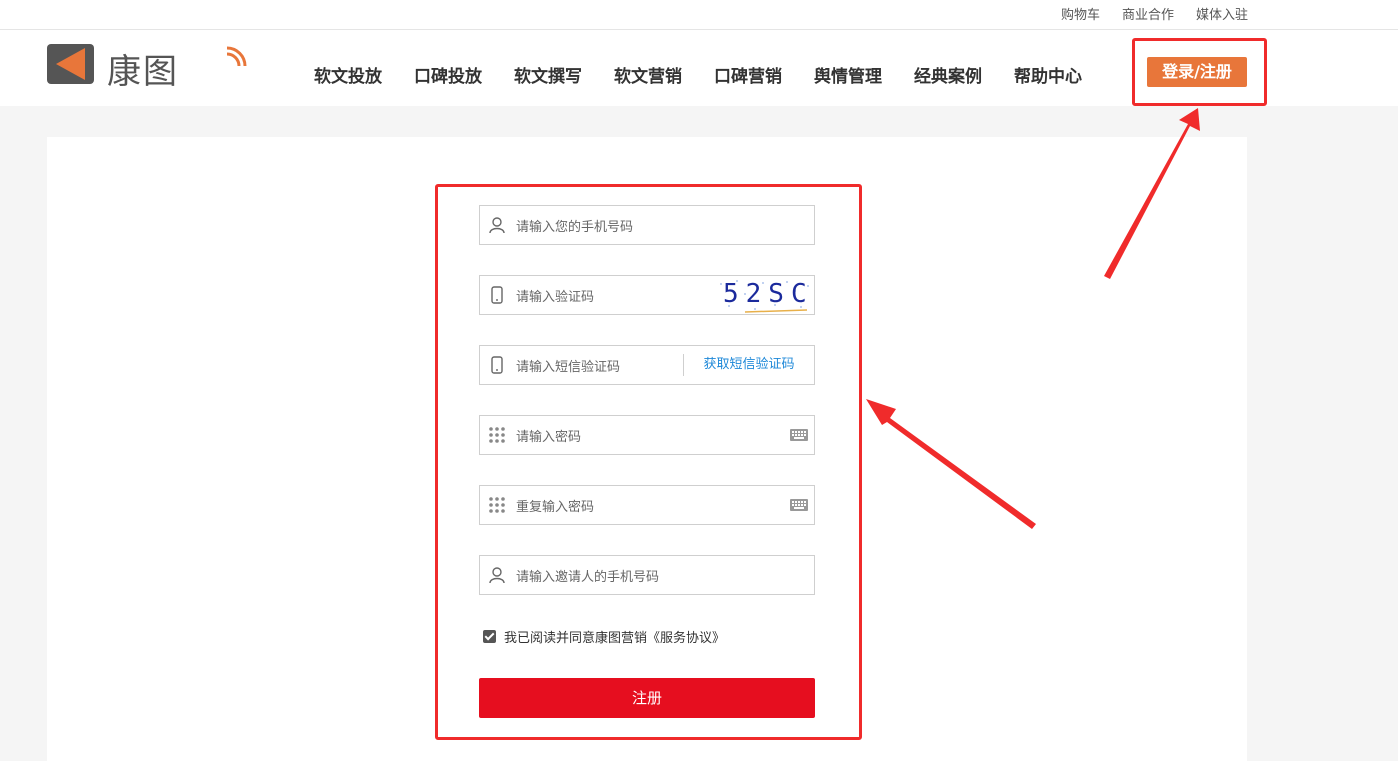 The width and height of the screenshot is (1398, 761). Describe the element at coordinates (699, 15) in the screenshot. I see `top-utility-bar: 购物车 商业合作 媒体入驻` at that location.